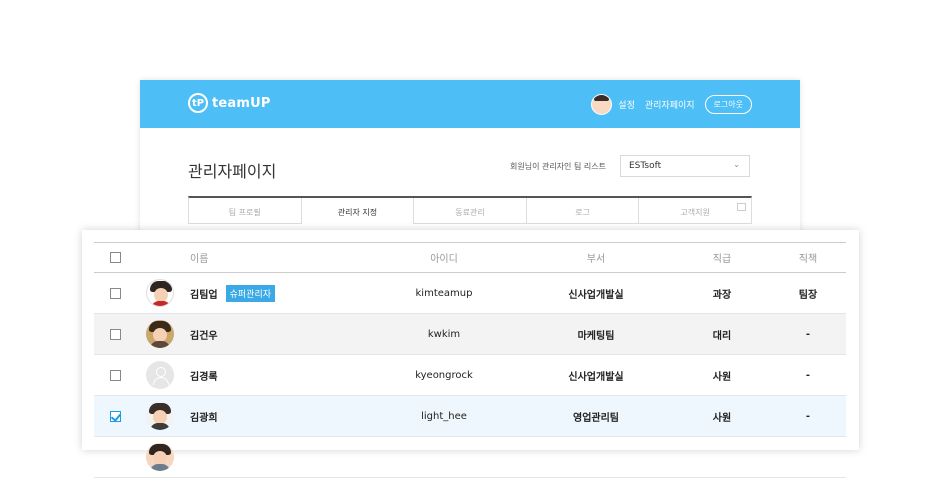 Image resolution: width=940 pixels, height=478 pixels. What do you see at coordinates (204, 336) in the screenshot?
I see `member-name: 김건우` at bounding box center [204, 336].